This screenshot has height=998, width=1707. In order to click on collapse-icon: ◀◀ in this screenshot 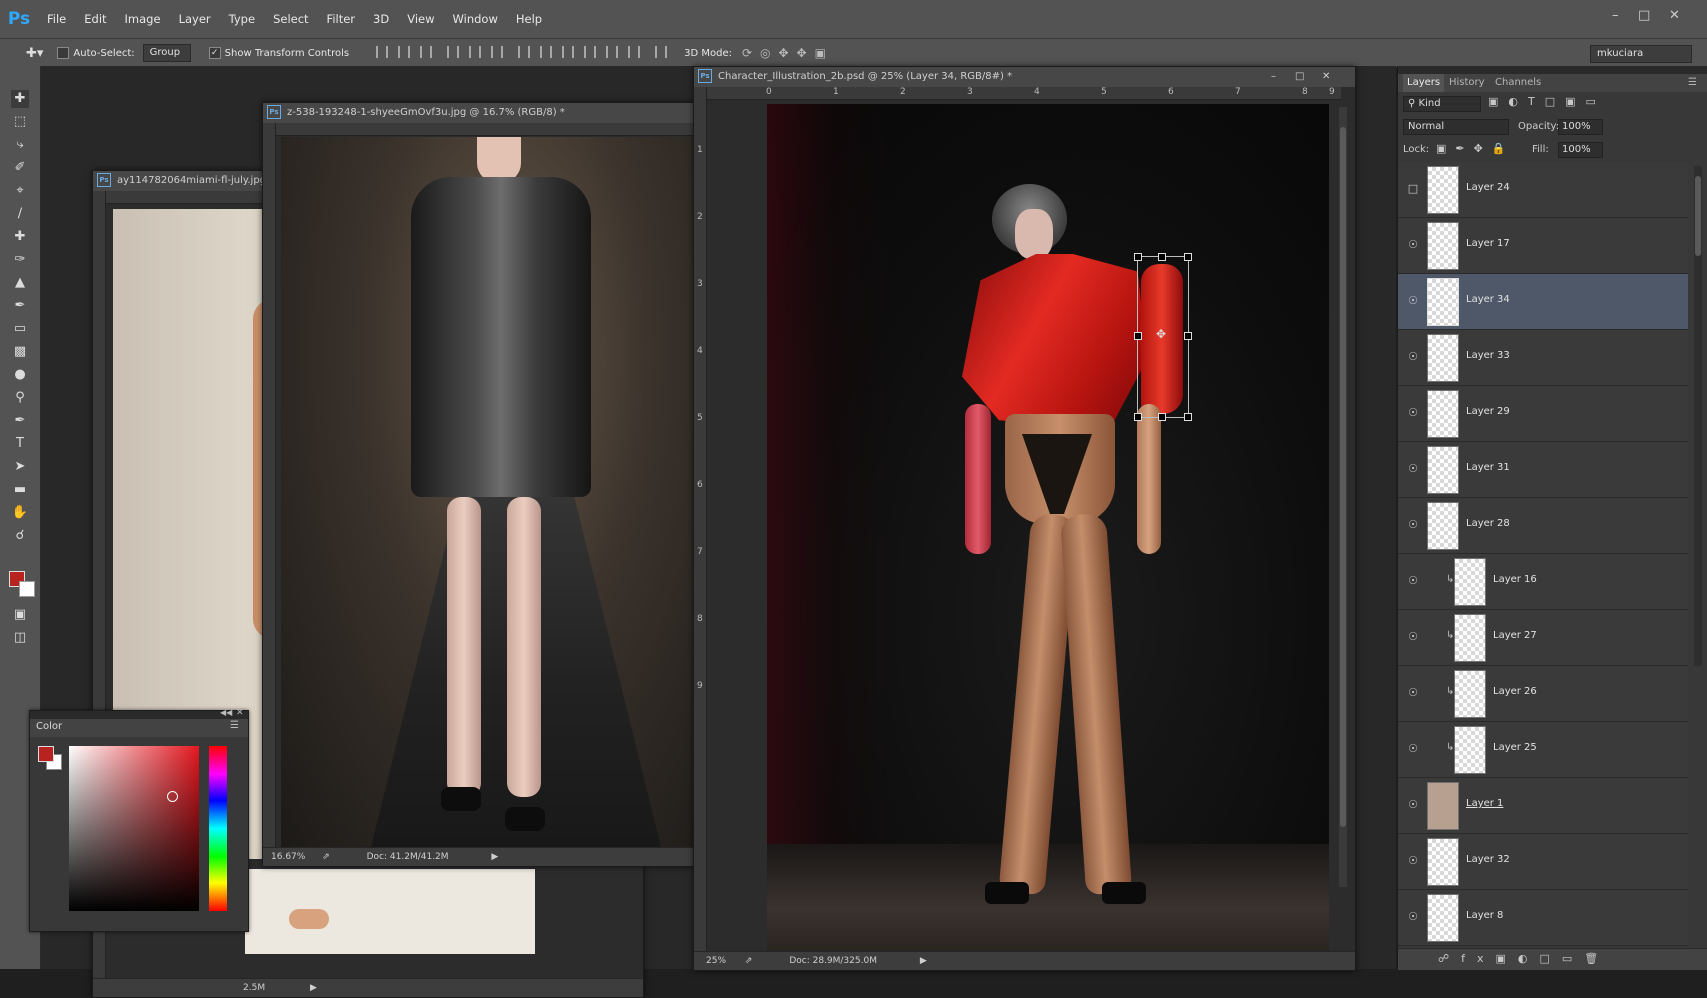, I will do `click(226, 712)`.